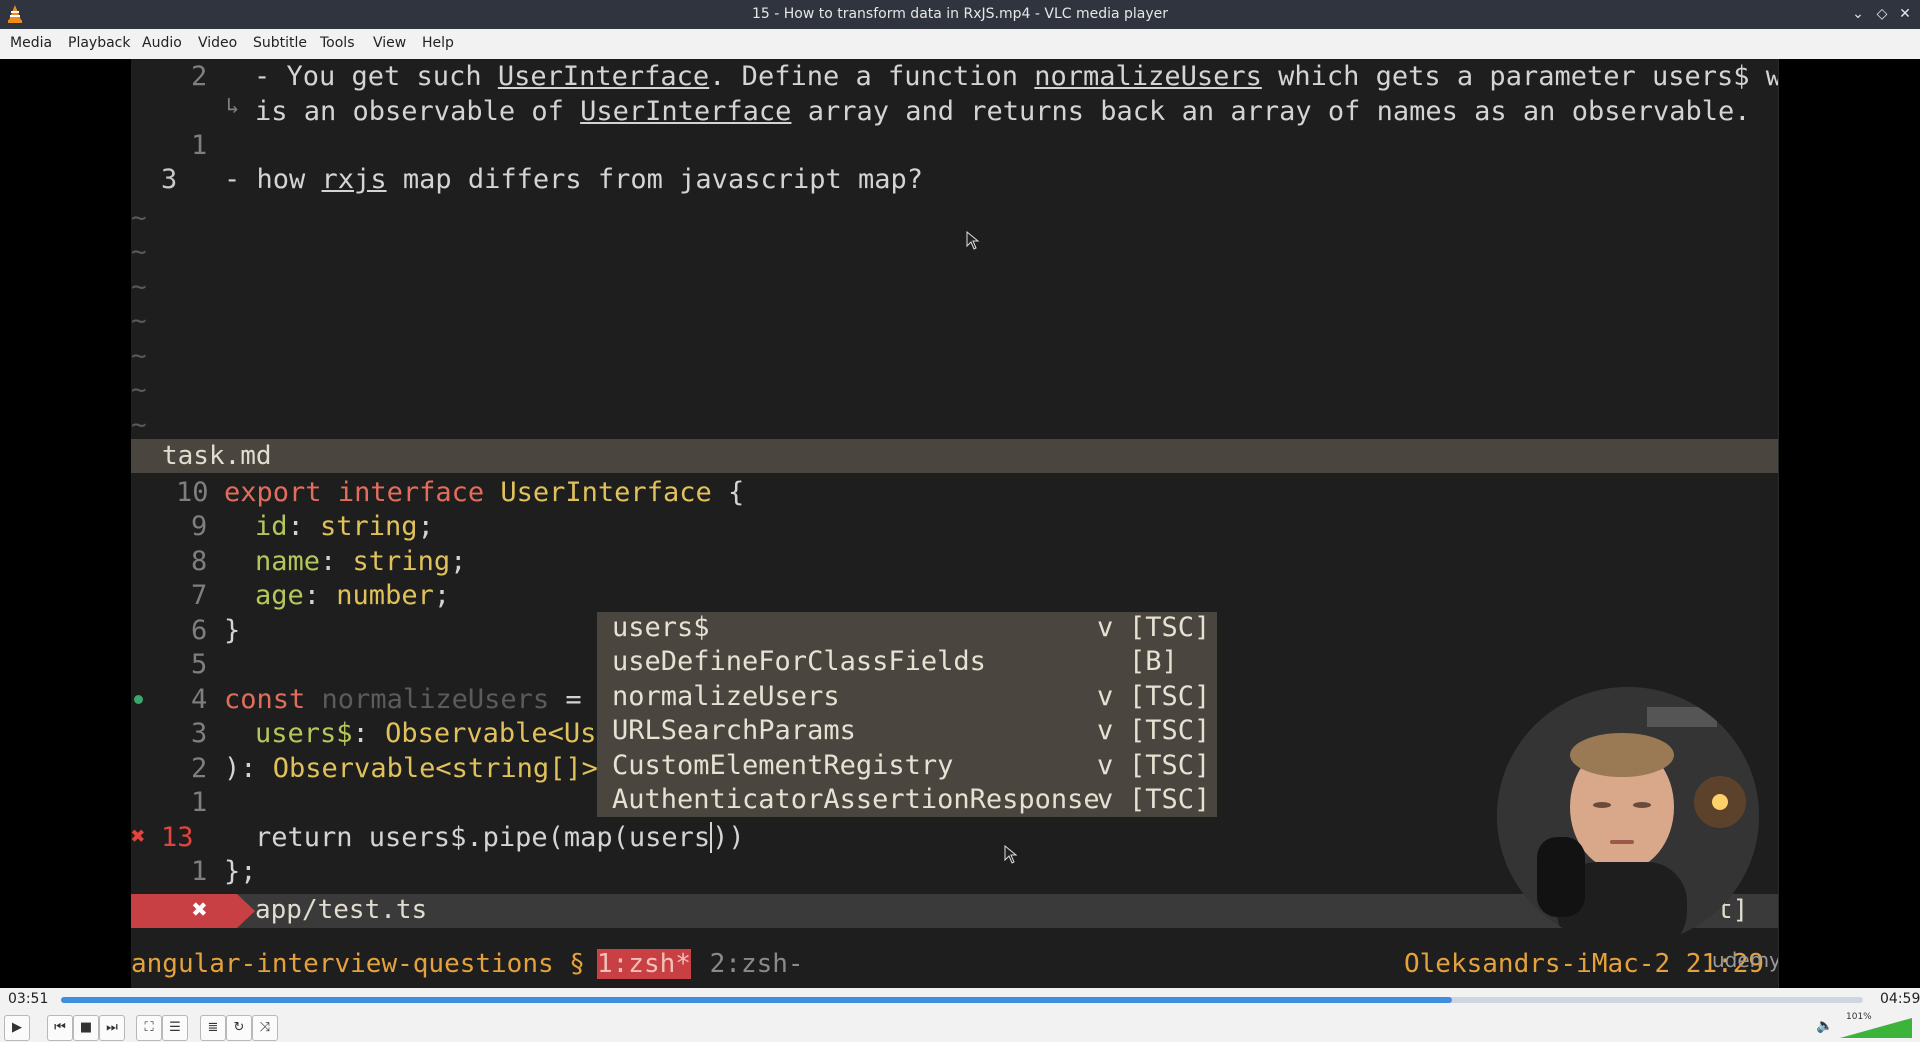  Describe the element at coordinates (192, 492) in the screenshot. I see `line-number: 10` at that location.